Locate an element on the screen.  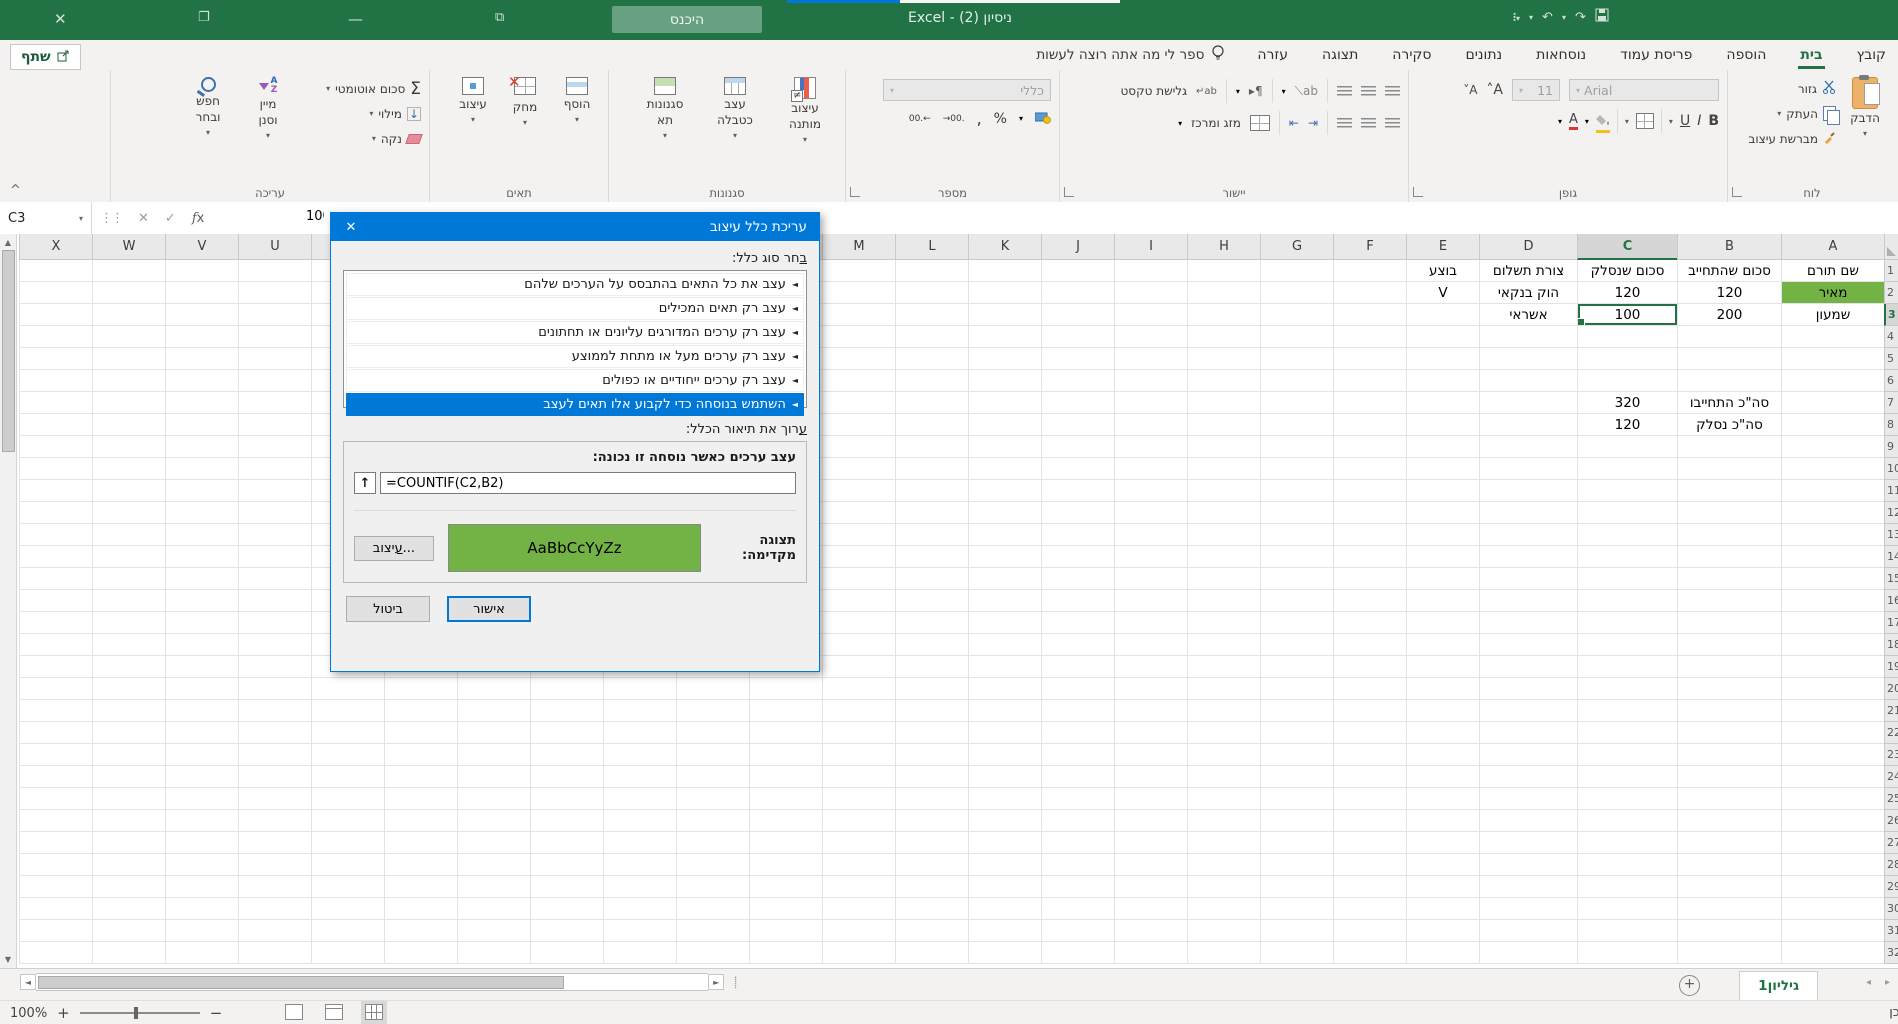
cell-U29 is located at coordinates (274, 887).